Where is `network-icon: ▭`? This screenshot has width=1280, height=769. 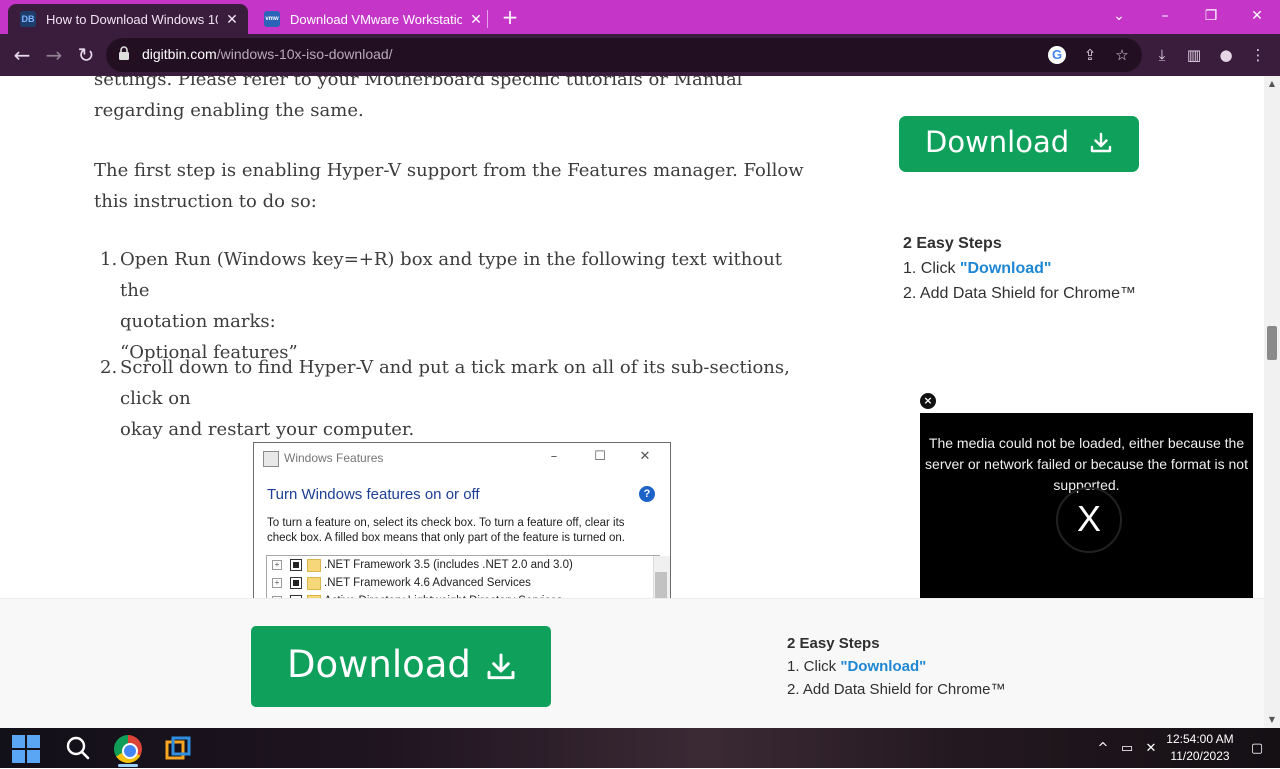
network-icon: ▭ is located at coordinates (1127, 749).